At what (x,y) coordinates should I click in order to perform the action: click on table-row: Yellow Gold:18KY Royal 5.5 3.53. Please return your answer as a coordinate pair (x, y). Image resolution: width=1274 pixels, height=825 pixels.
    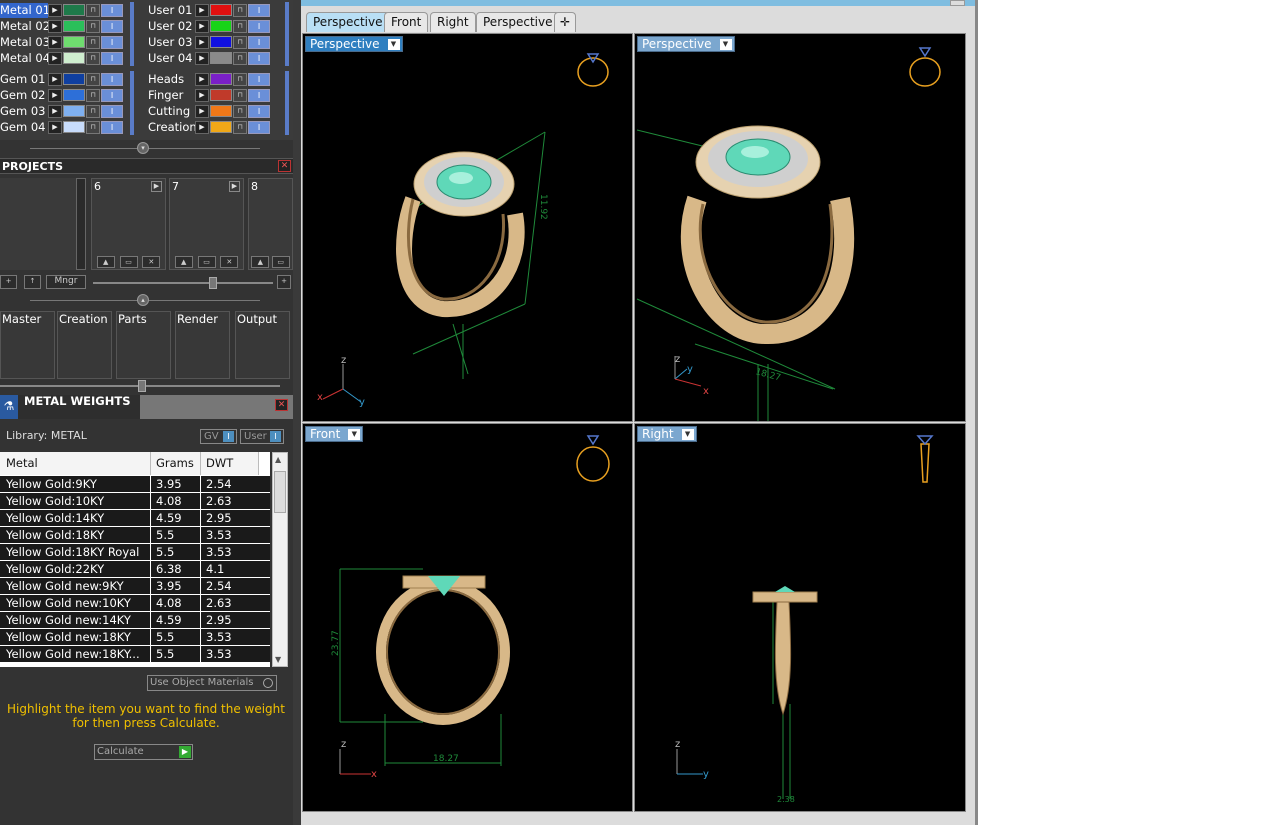
    Looking at the image, I should click on (135, 552).